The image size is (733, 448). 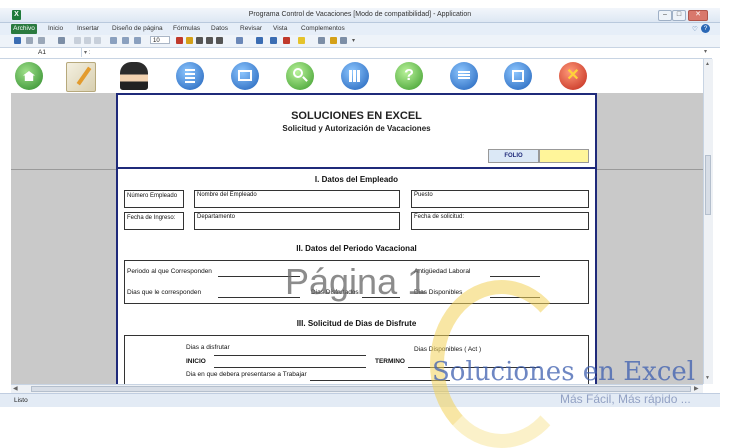 I want to click on close-icon: ✕, so click(x=573, y=76).